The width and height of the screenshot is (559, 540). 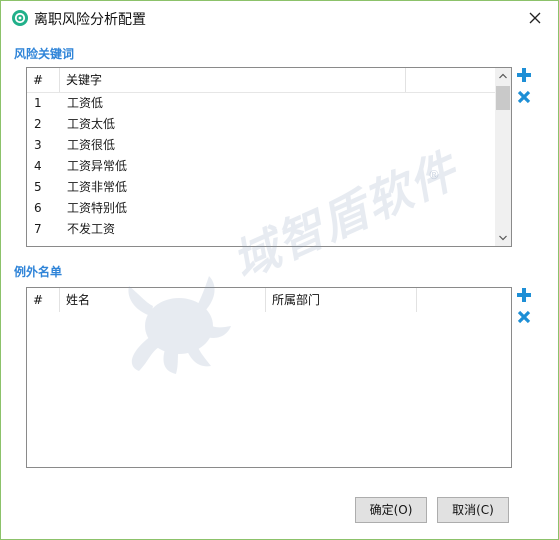 I want to click on add-exception-button, so click(x=524, y=295).